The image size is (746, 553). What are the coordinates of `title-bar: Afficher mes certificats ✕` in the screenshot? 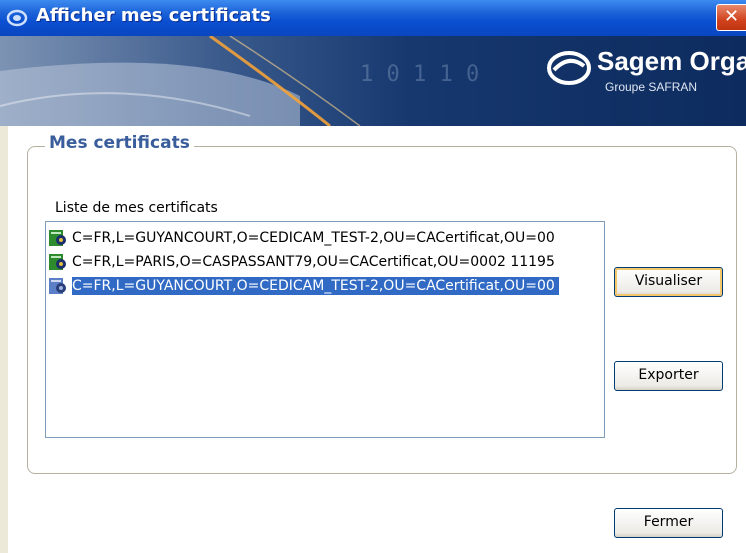 It's located at (373, 18).